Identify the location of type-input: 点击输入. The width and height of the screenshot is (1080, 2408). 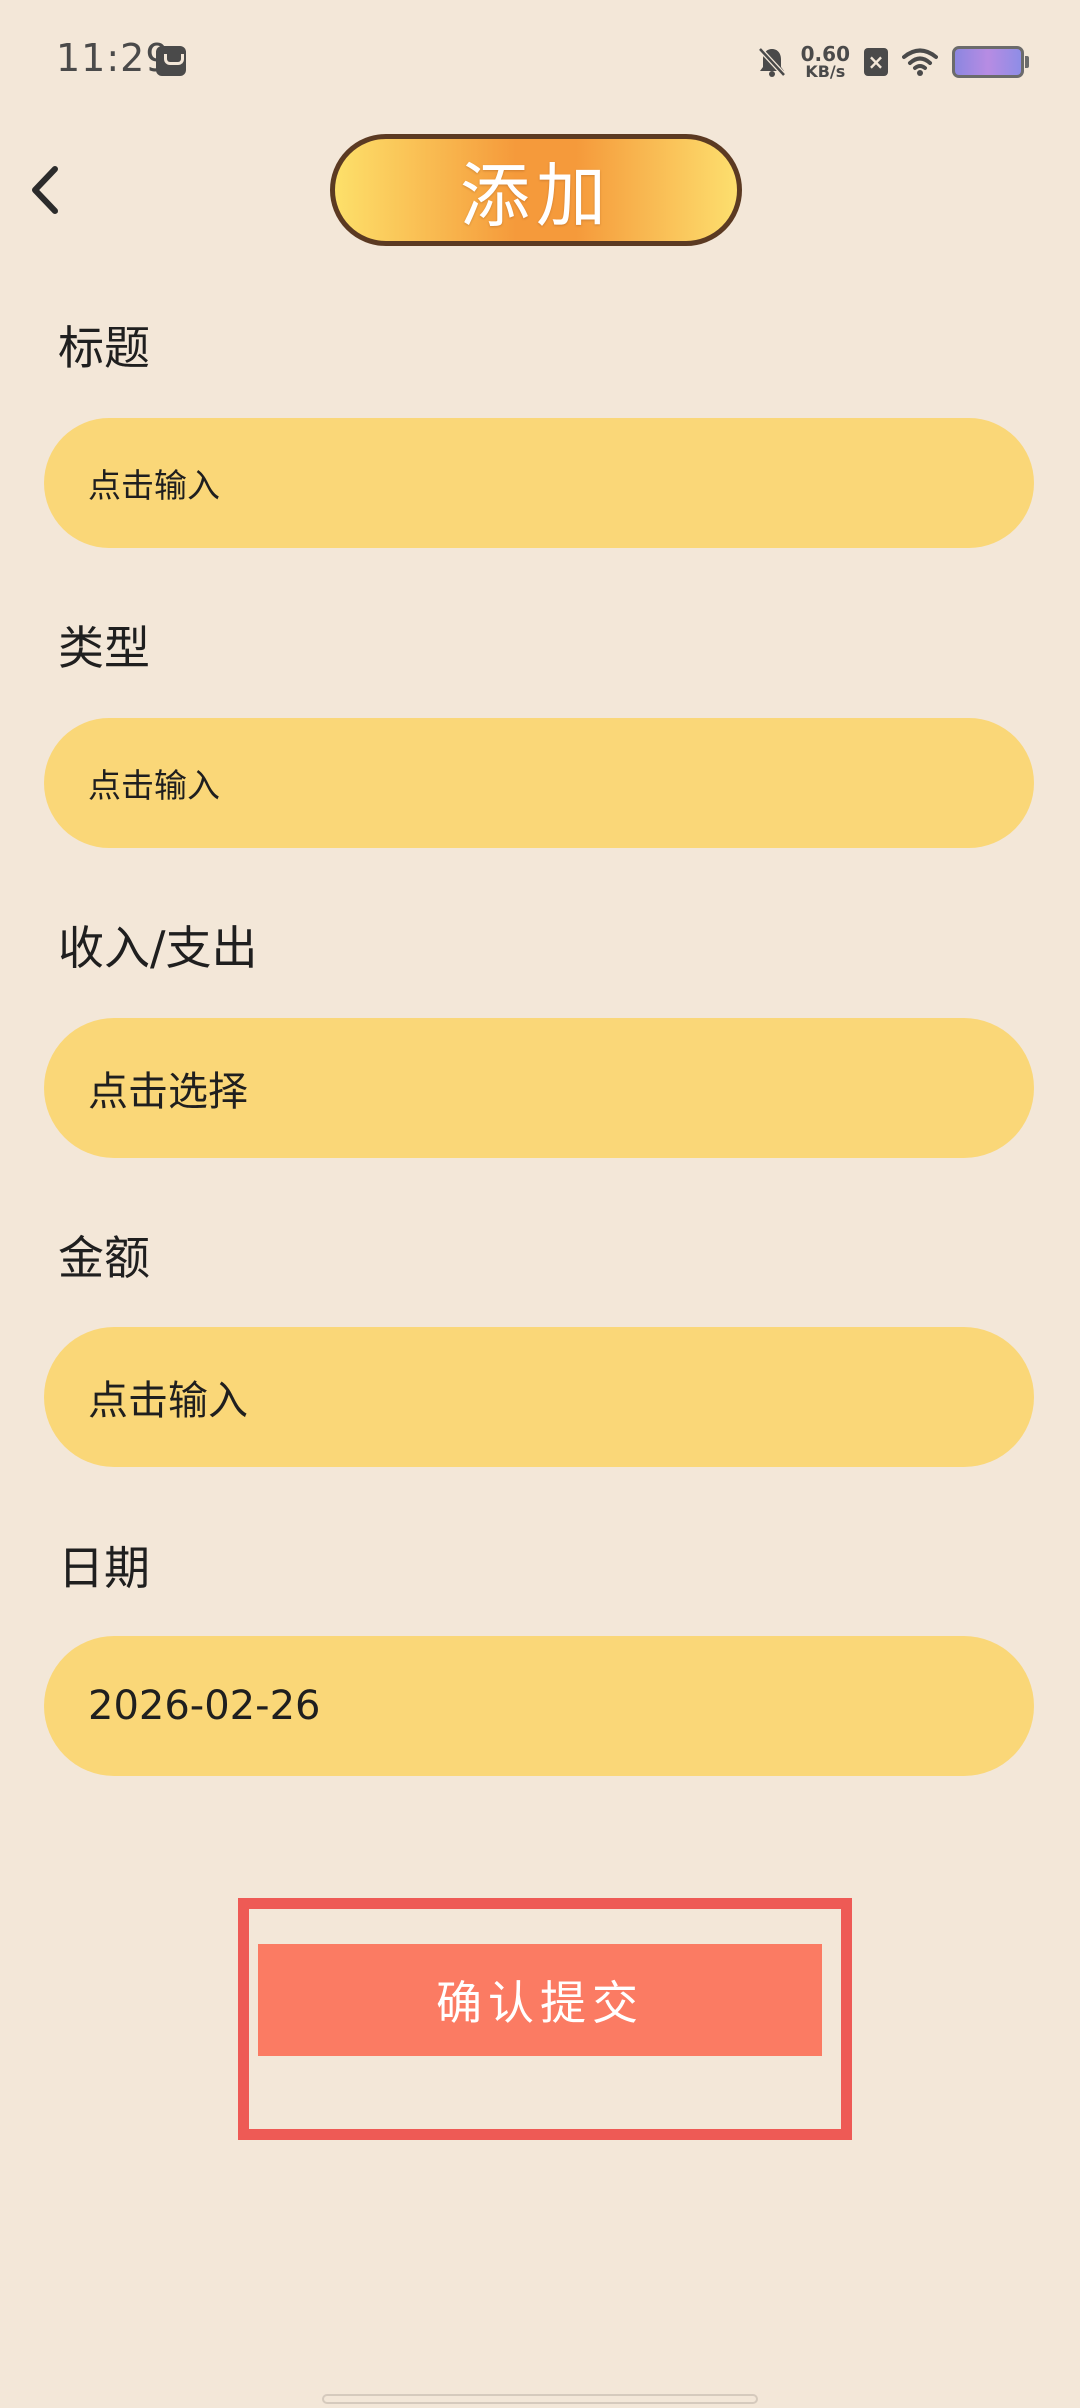
(539, 783).